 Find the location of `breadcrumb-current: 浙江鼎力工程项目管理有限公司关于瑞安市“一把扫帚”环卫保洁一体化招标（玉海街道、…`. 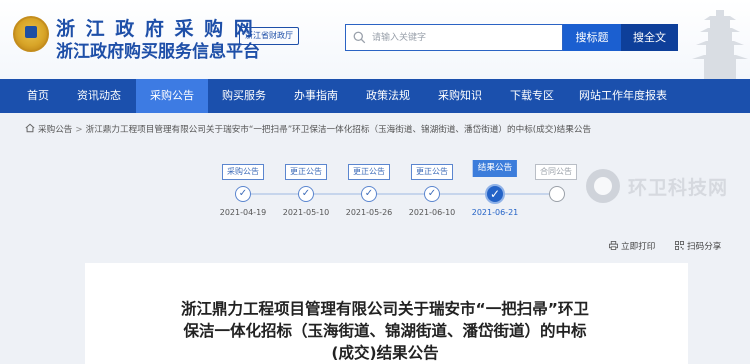

breadcrumb-current: 浙江鼎力工程项目管理有限公司关于瑞安市“一把扫帚”环卫保洁一体化招标（玉海街道、… is located at coordinates (338, 130).